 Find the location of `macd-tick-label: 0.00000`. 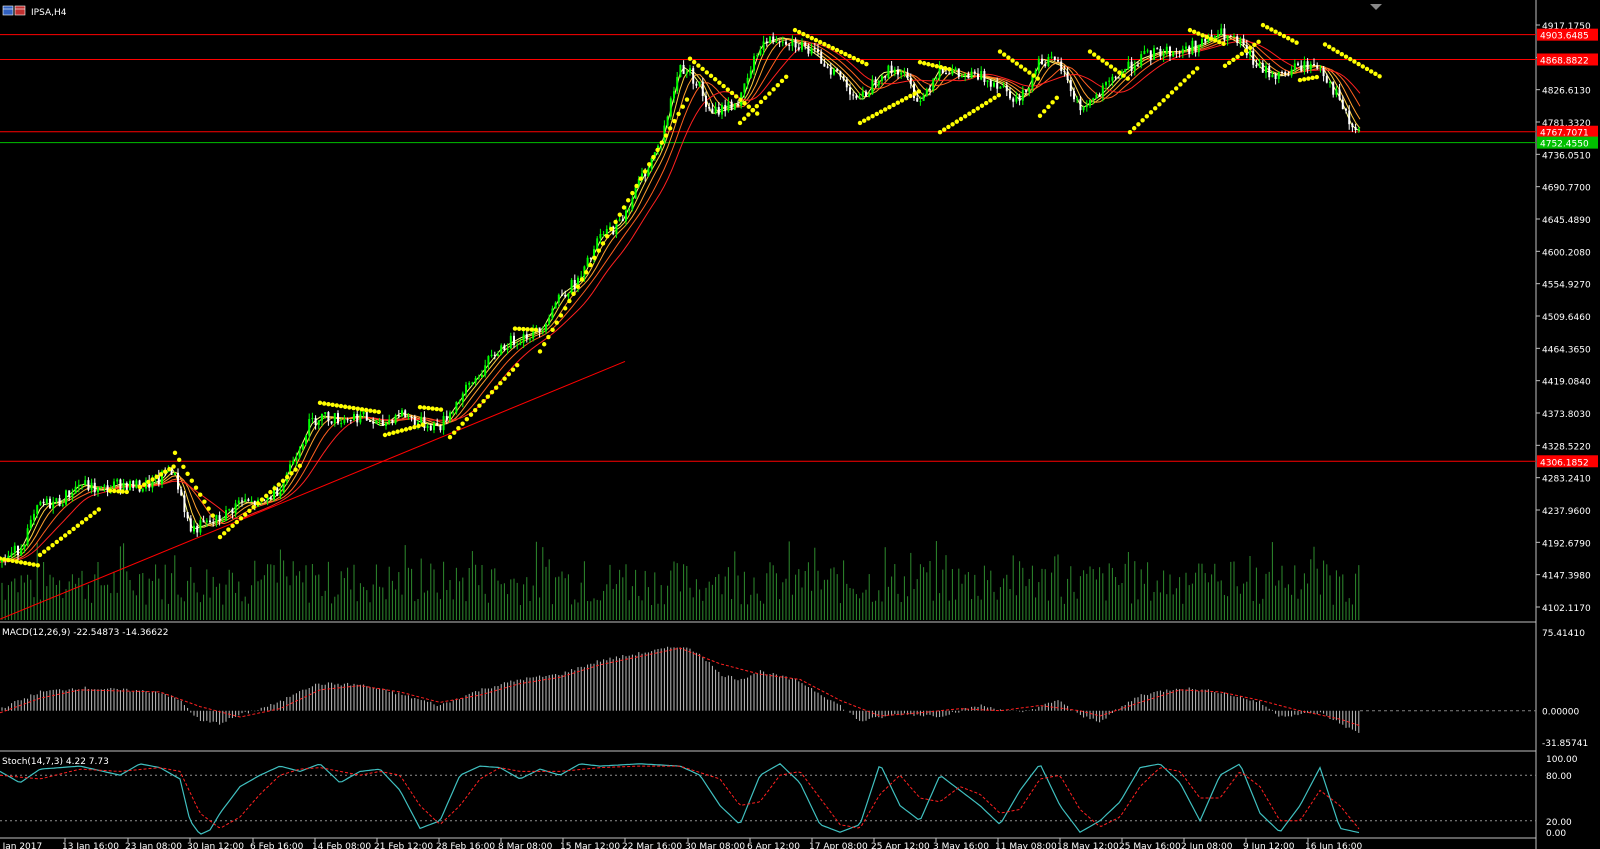

macd-tick-label: 0.00000 is located at coordinates (1560, 713).